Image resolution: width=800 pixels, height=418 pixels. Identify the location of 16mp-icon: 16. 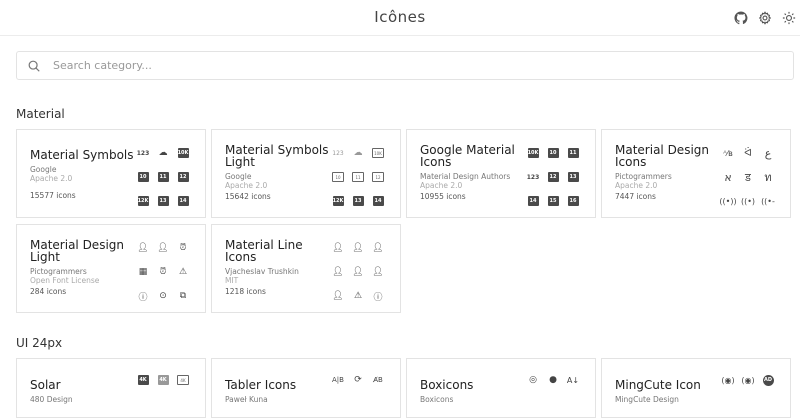
(573, 201).